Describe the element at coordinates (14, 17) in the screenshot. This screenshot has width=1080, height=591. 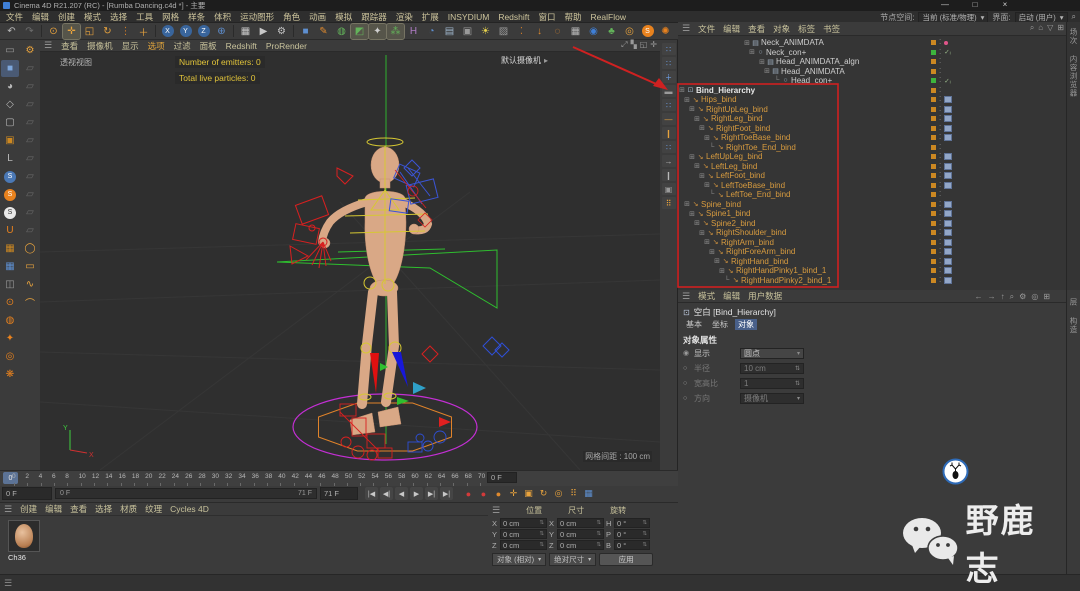
I see `menu-文件: 文件` at that location.